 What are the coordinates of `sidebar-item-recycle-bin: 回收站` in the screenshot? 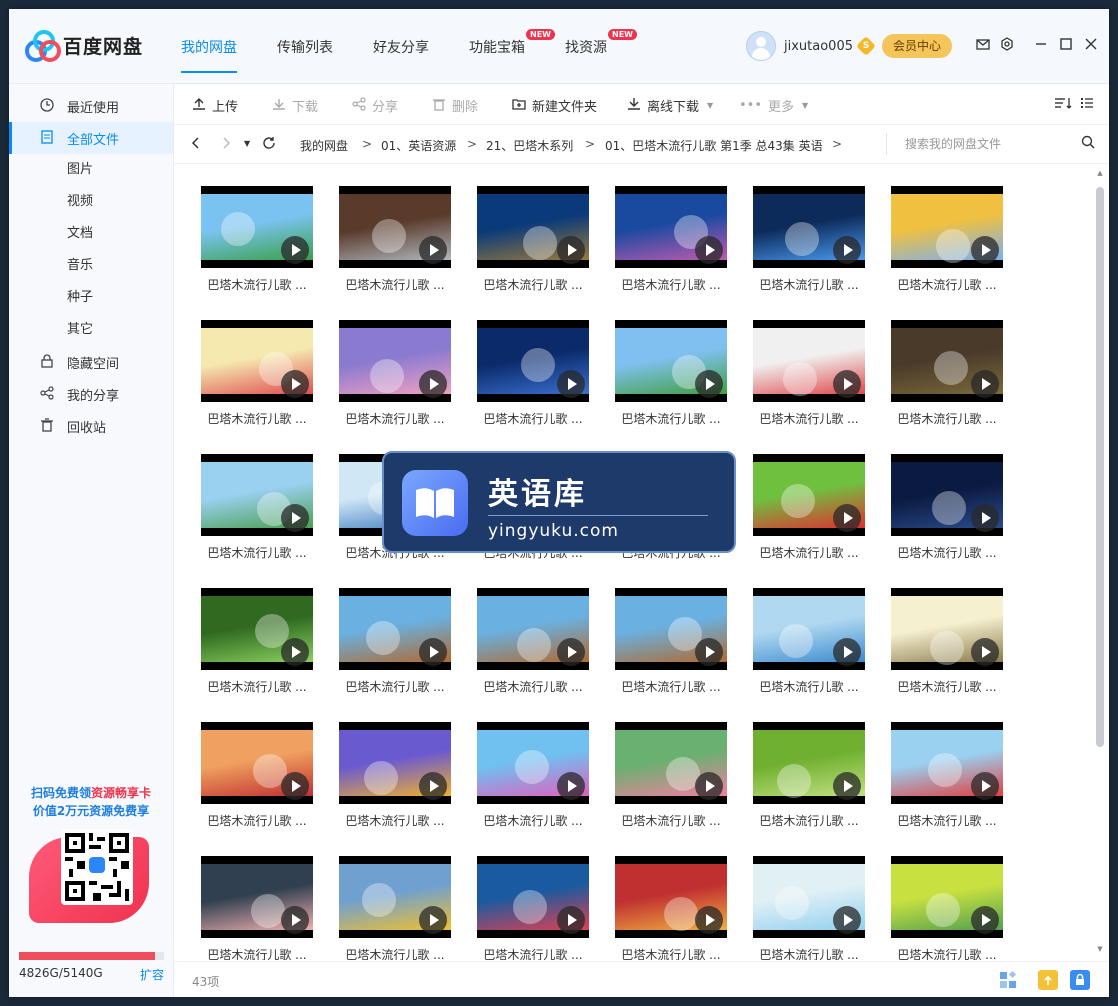 It's located at (91, 426).